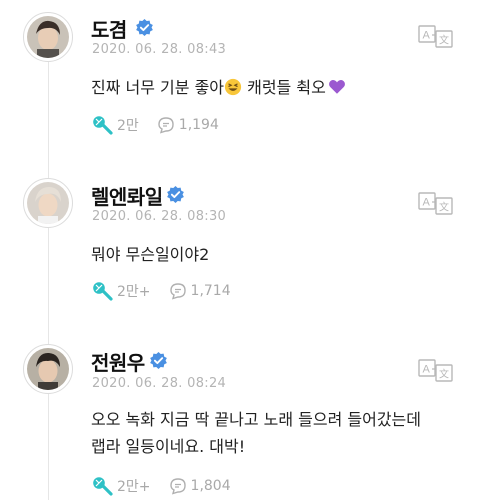 Image resolution: width=480 pixels, height=504 pixels. I want to click on post-text-line: 랩라 일등이네요. 대박!, so click(168, 446).